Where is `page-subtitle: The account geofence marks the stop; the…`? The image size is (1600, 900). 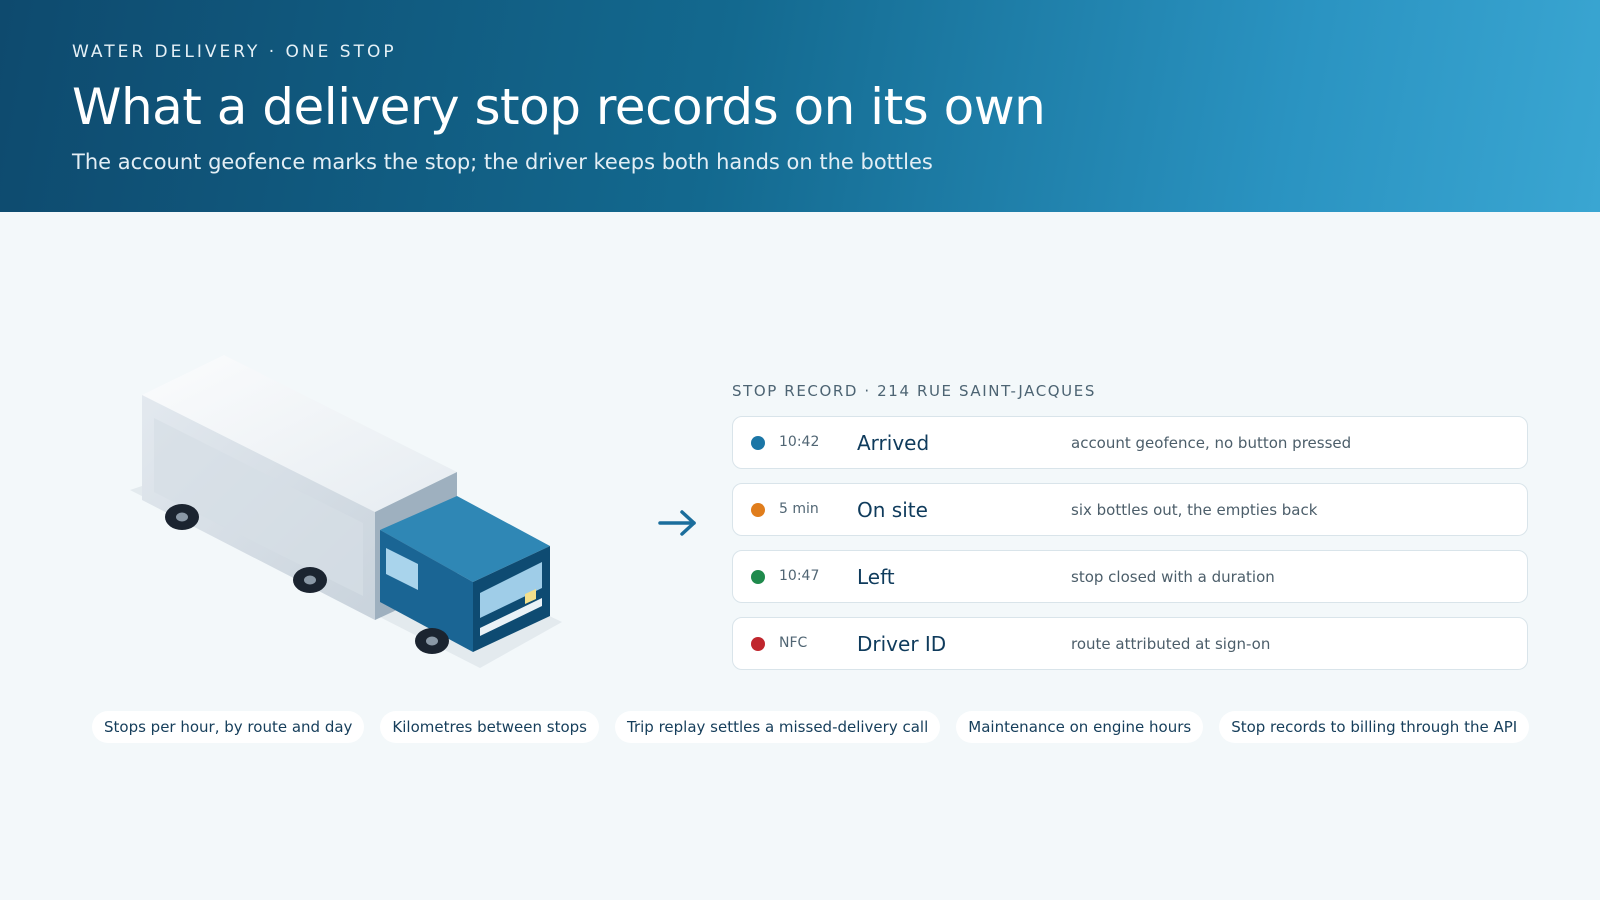 page-subtitle: The account geofence marks the stop; the… is located at coordinates (502, 162).